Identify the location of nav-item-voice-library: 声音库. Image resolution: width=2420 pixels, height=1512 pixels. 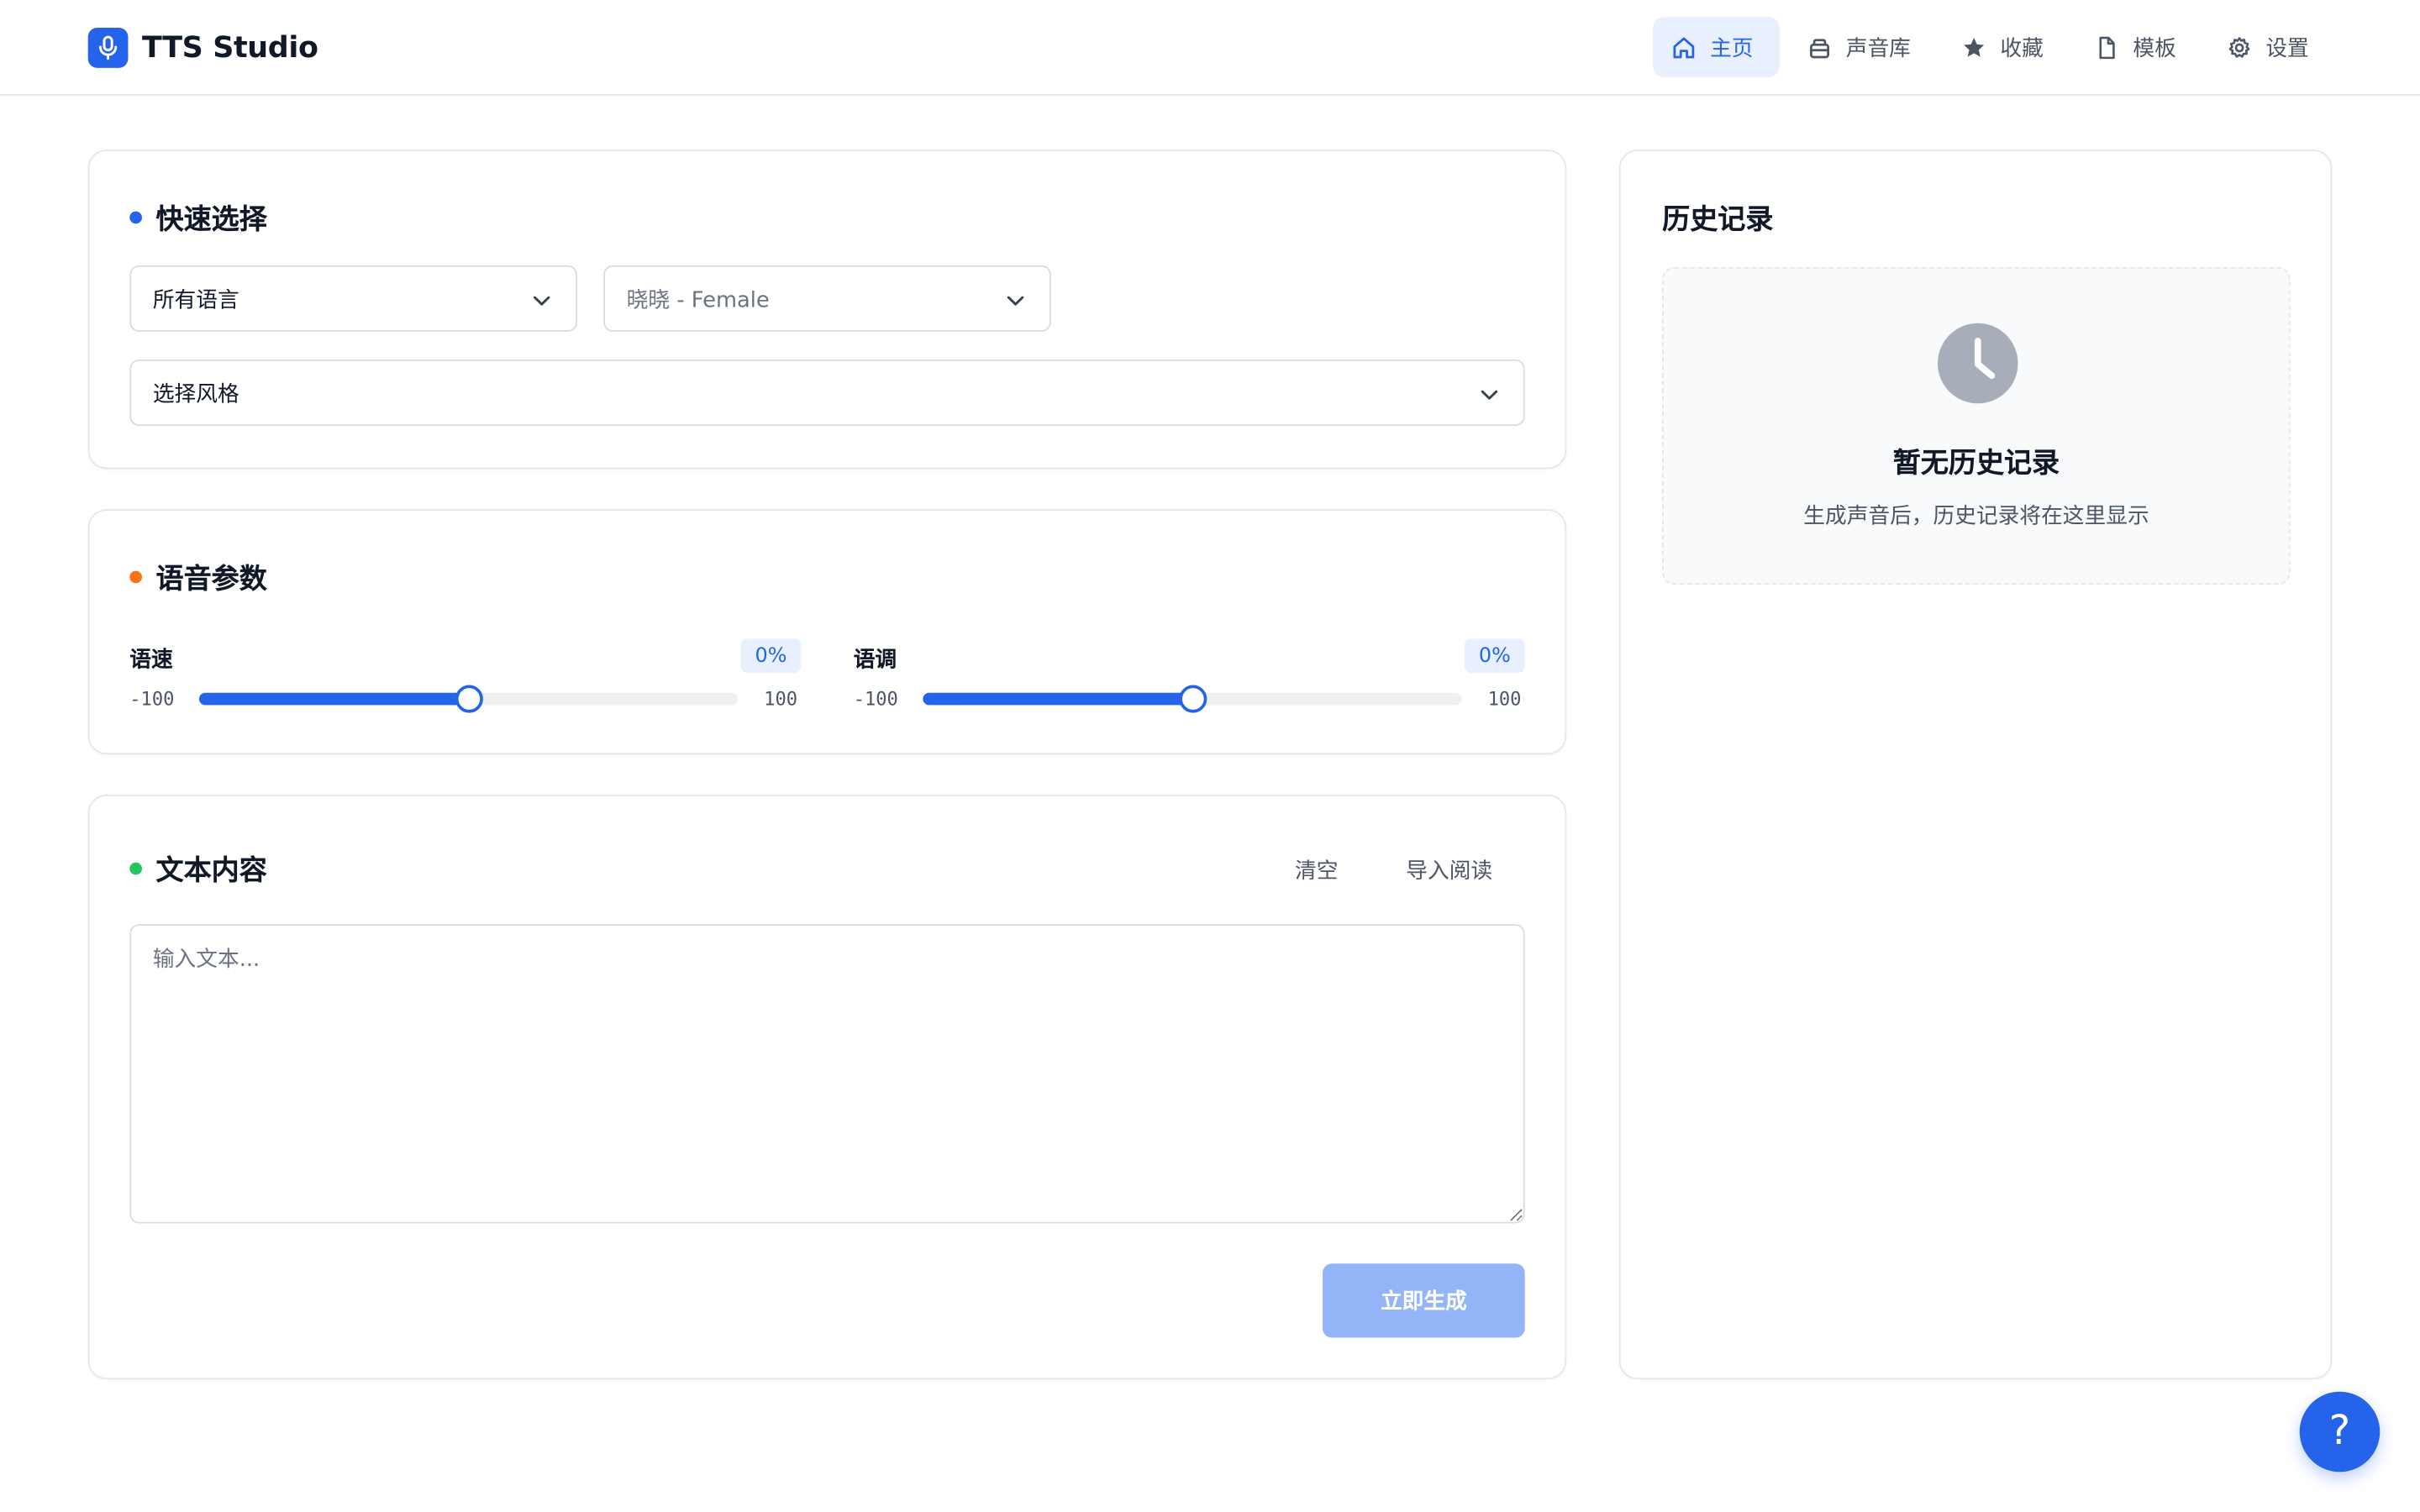
(1862, 47).